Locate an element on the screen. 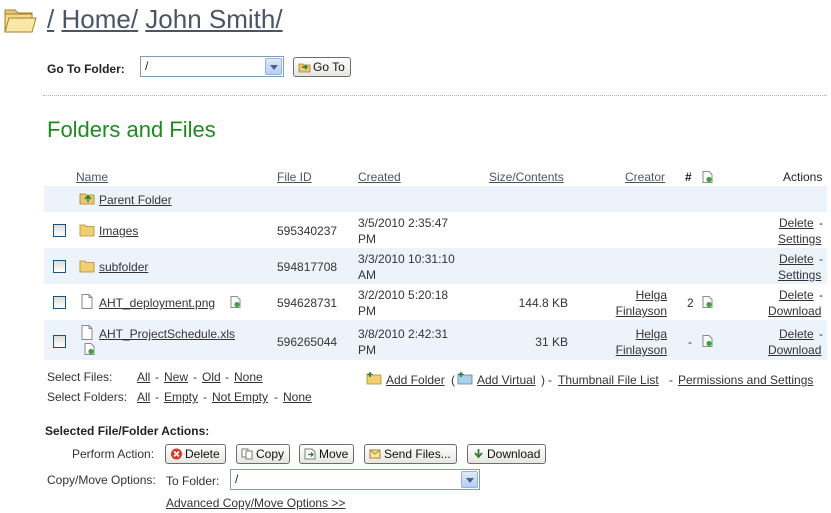  add-virtual-link: Add Virtual is located at coordinates (506, 380).